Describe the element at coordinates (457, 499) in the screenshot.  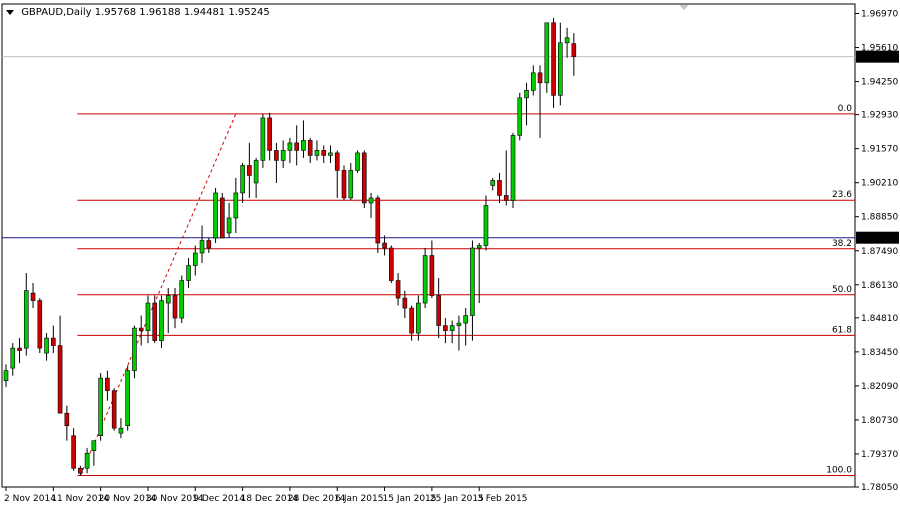
I see `x-axis-tick-label: 25 Jan 2015` at that location.